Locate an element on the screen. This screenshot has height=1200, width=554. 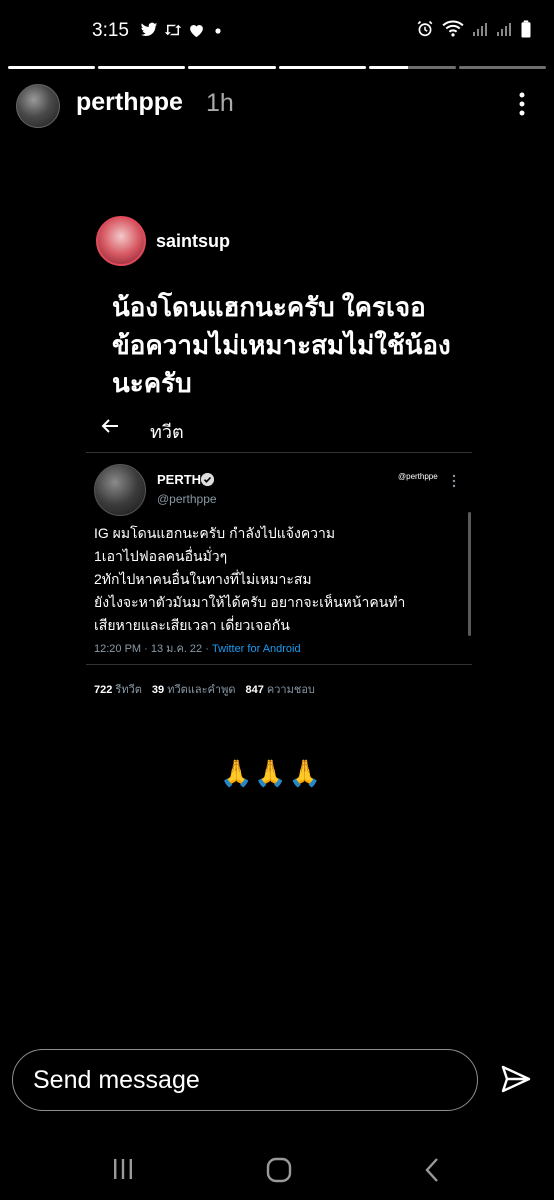
retweet-icon is located at coordinates (173, 30).